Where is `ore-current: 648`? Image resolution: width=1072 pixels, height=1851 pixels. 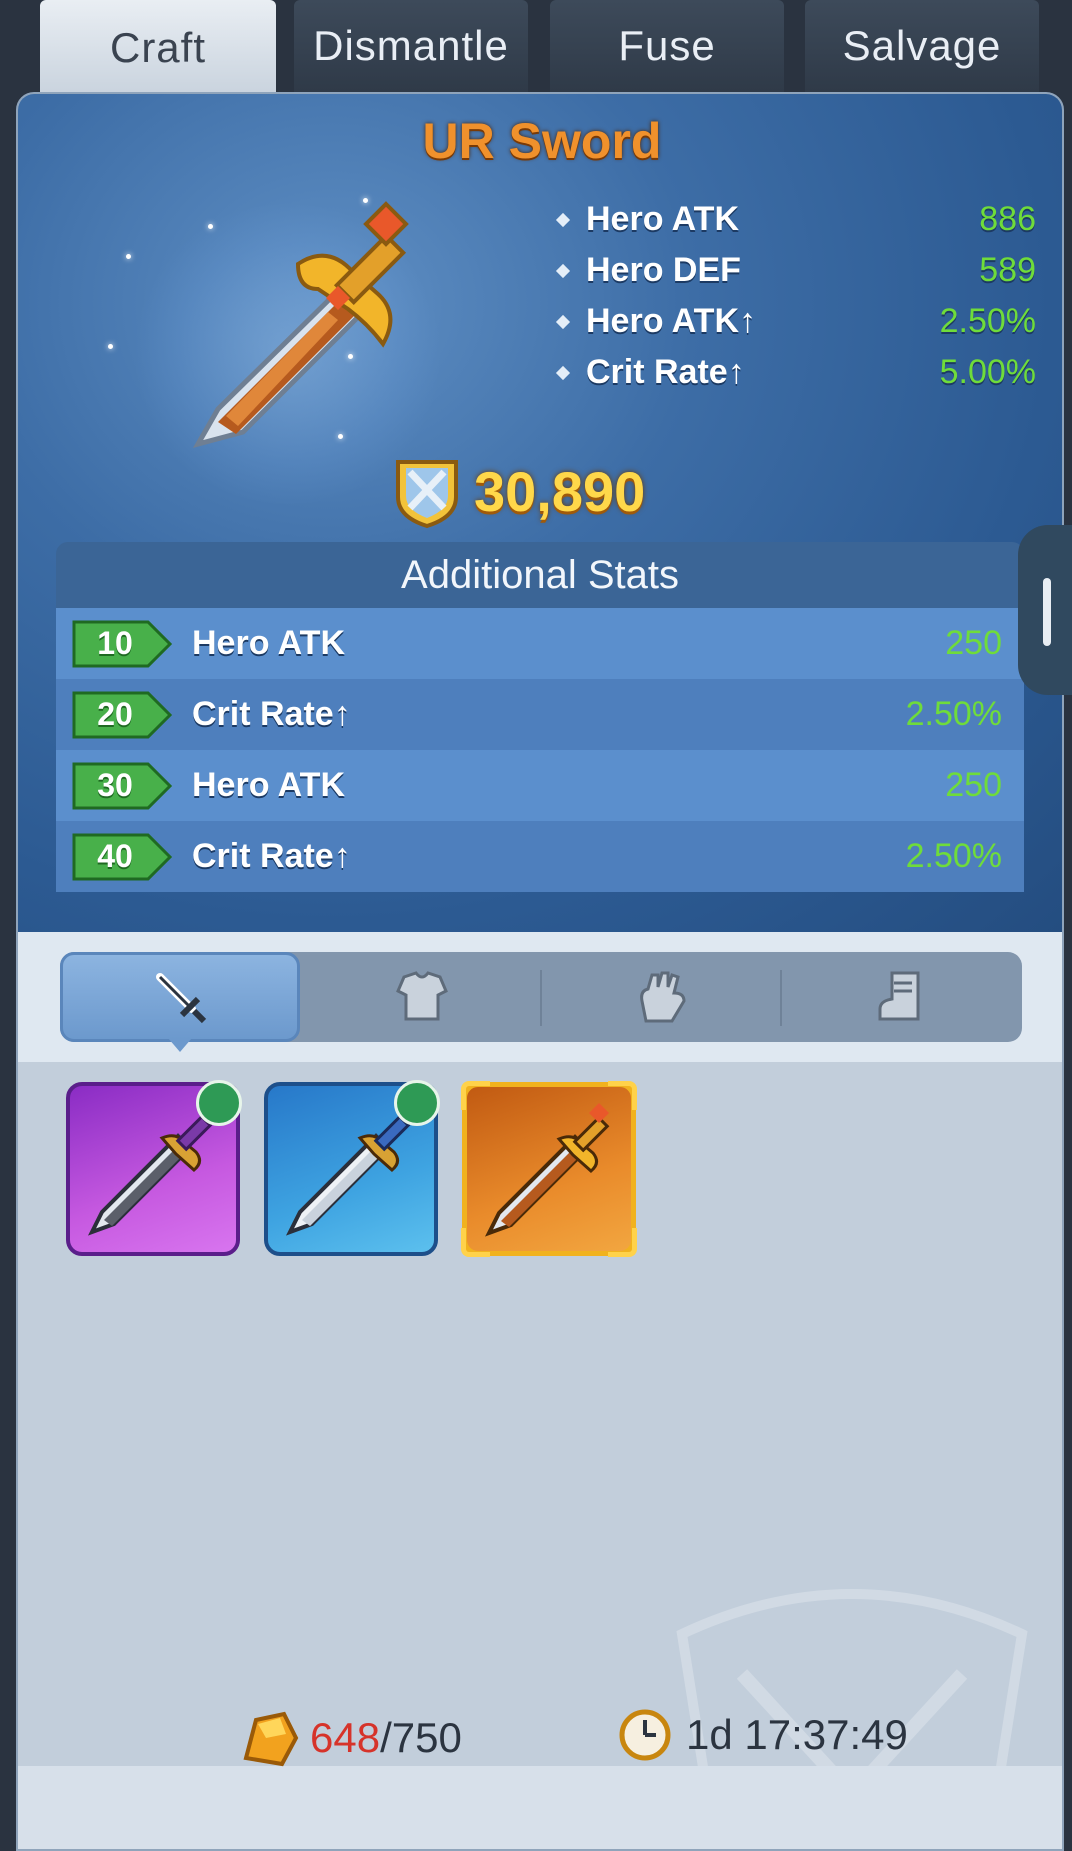
ore-current: 648 is located at coordinates (345, 1737).